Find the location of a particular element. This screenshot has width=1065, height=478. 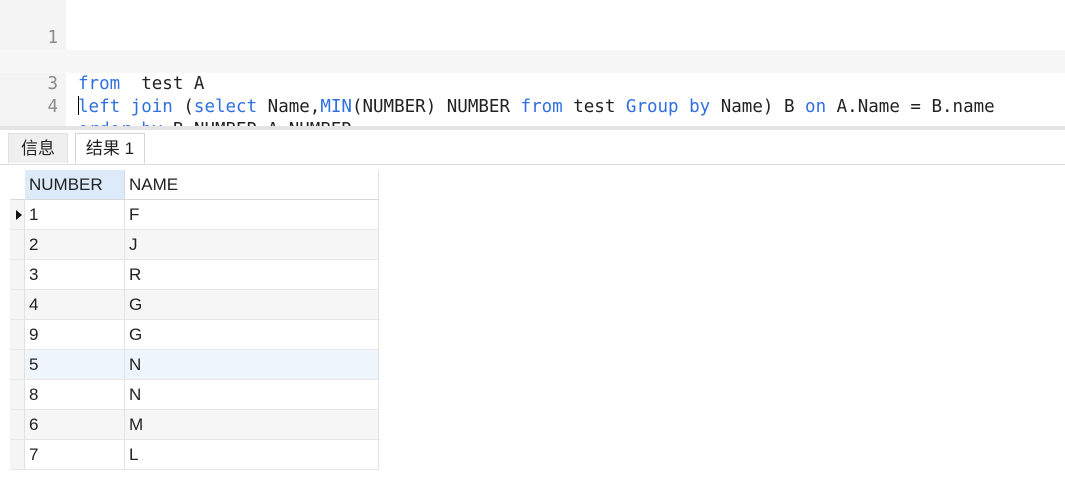

tab-info: 信息 is located at coordinates (38, 148).